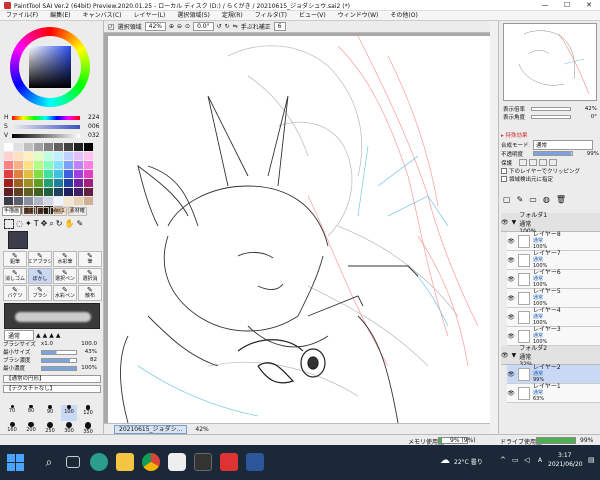 This screenshot has height=480, width=600. What do you see at coordinates (232, 15) in the screenshot?
I see `menu-ruler: 定規(R)` at bounding box center [232, 15].